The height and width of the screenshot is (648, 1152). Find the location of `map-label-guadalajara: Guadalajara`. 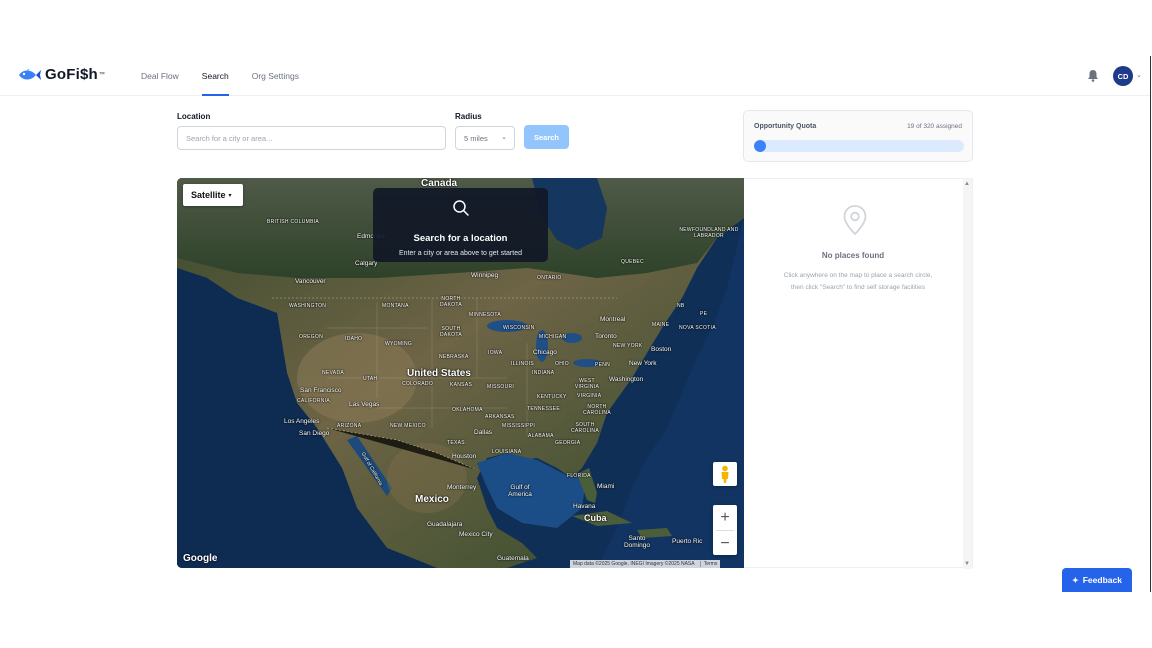

map-label-guadalajara: Guadalajara is located at coordinates (445, 524).